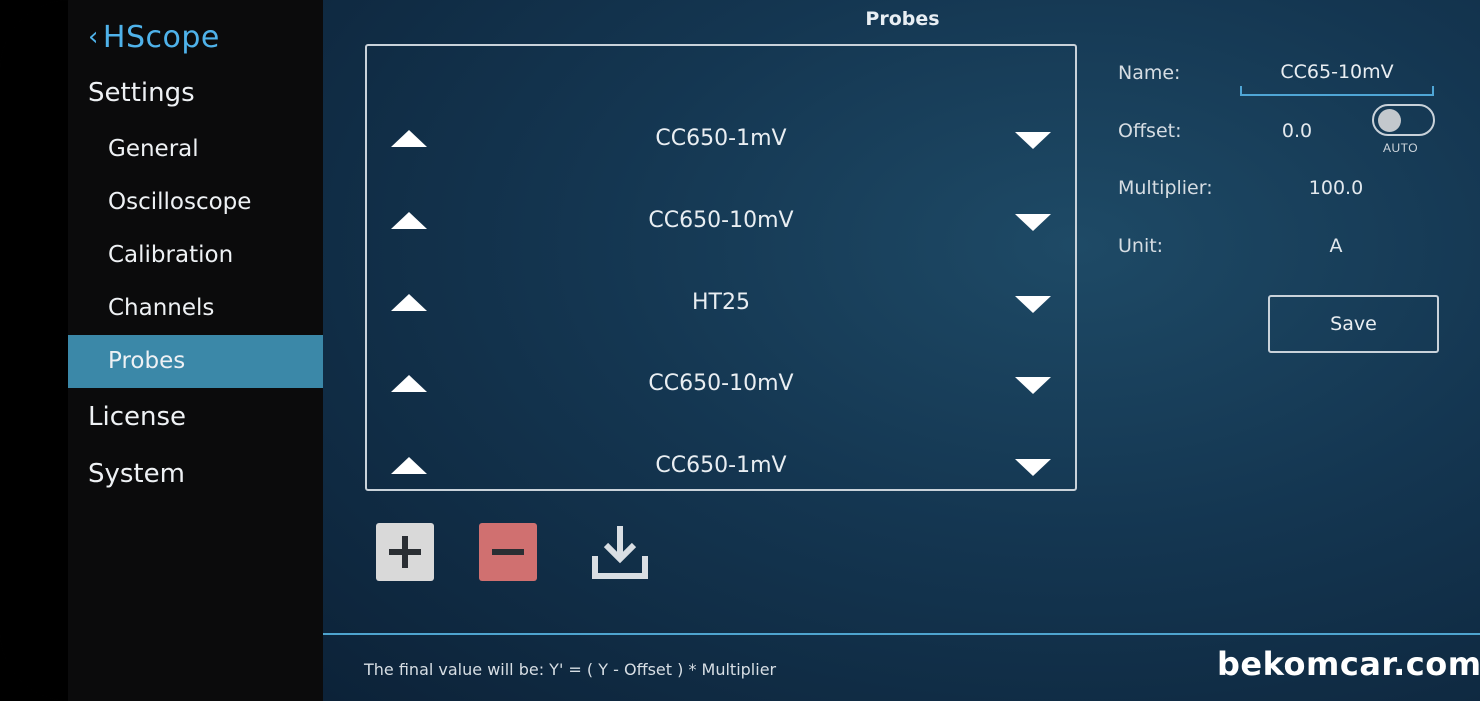 The width and height of the screenshot is (1480, 701). What do you see at coordinates (1401, 148) in the screenshot?
I see `auto-label: AUTO` at bounding box center [1401, 148].